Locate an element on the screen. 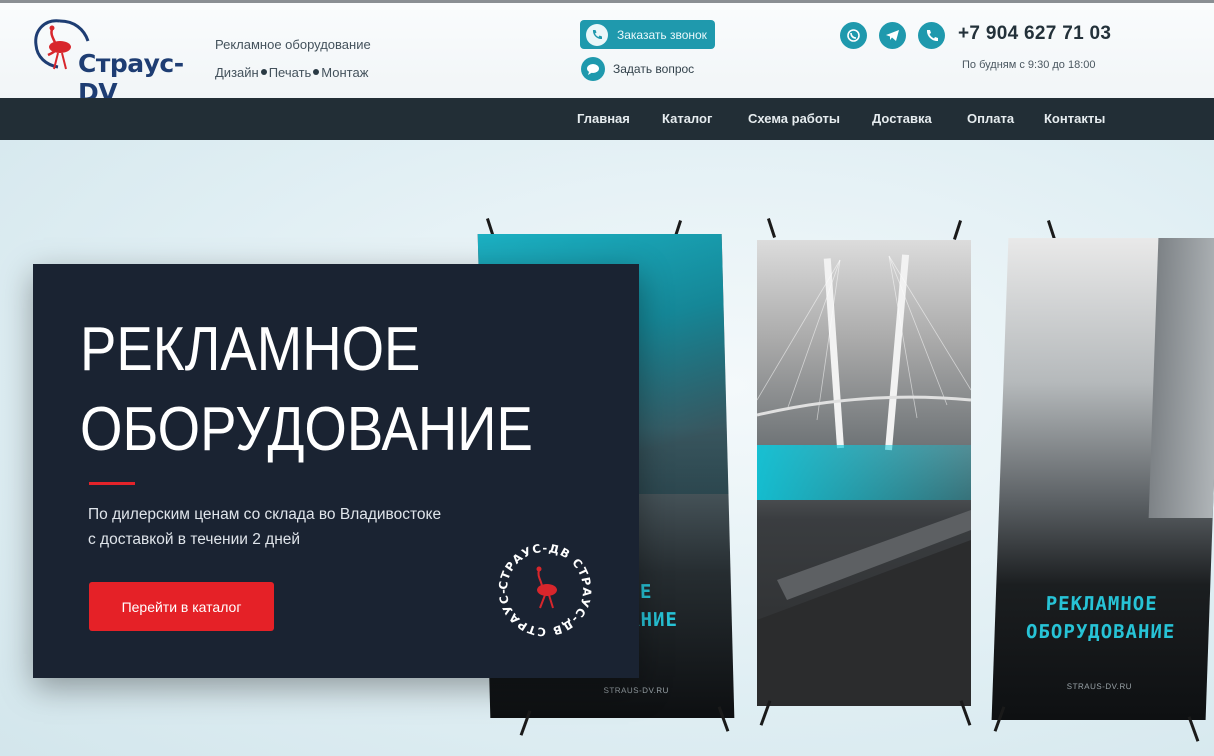  nav-item-home: Главная is located at coordinates (603, 118).